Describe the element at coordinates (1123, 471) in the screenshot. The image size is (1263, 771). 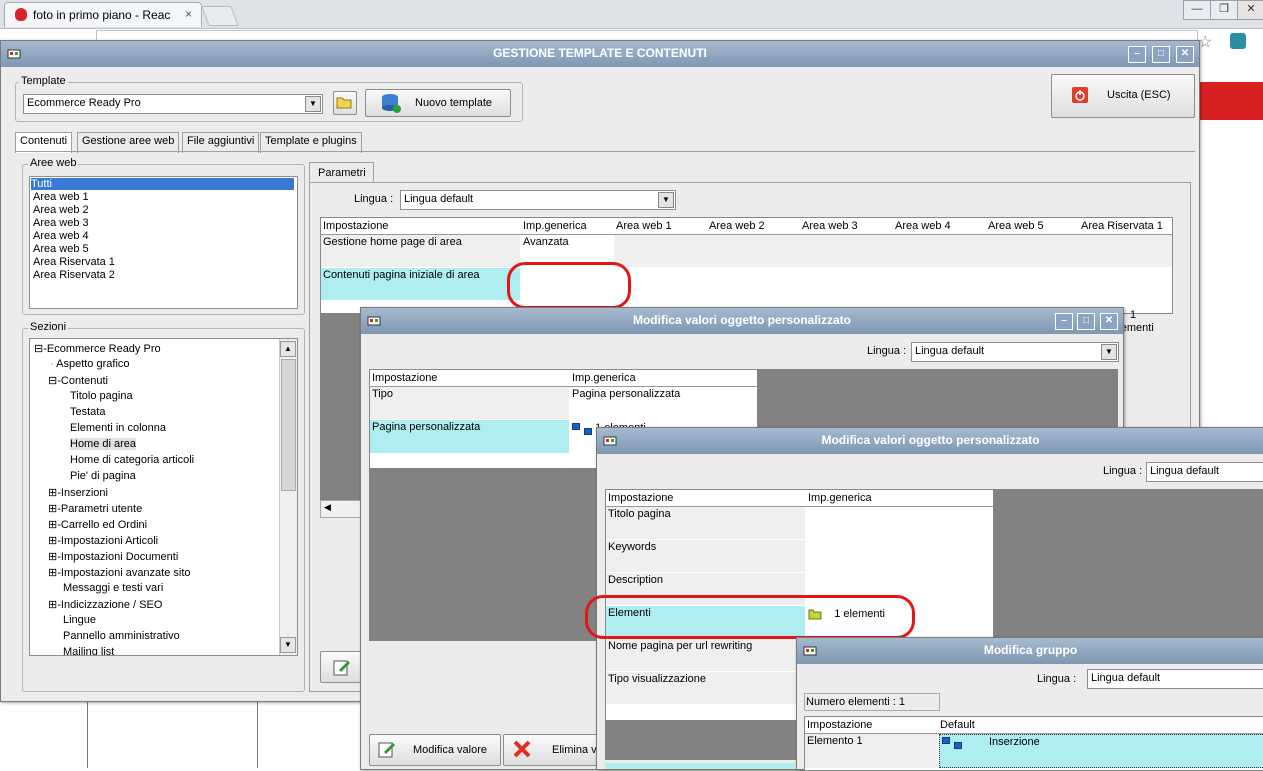
I see `lingua-label: Lingua :` at that location.